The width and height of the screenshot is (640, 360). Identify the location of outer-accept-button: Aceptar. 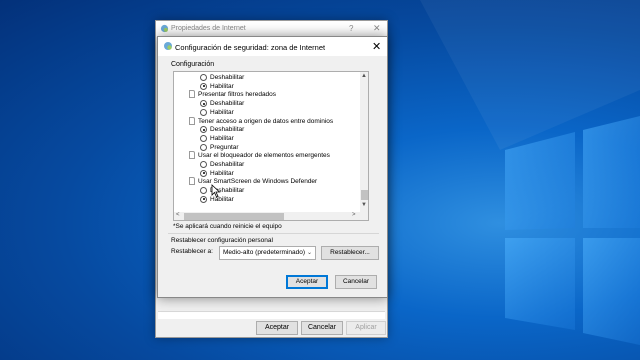
(277, 328).